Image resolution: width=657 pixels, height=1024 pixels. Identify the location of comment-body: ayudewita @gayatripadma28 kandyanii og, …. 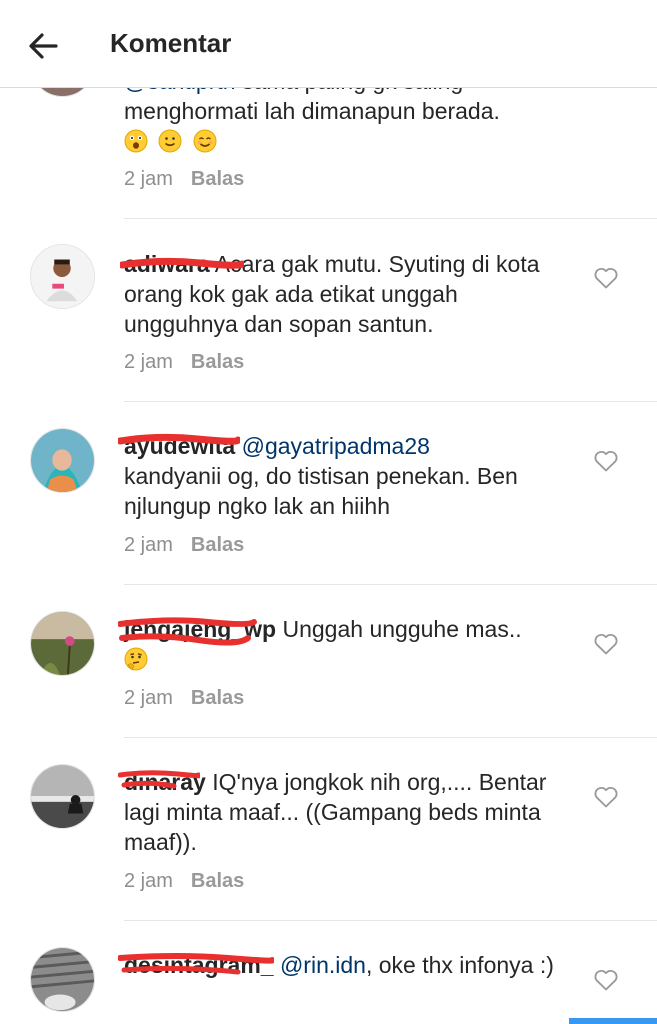
(341, 476).